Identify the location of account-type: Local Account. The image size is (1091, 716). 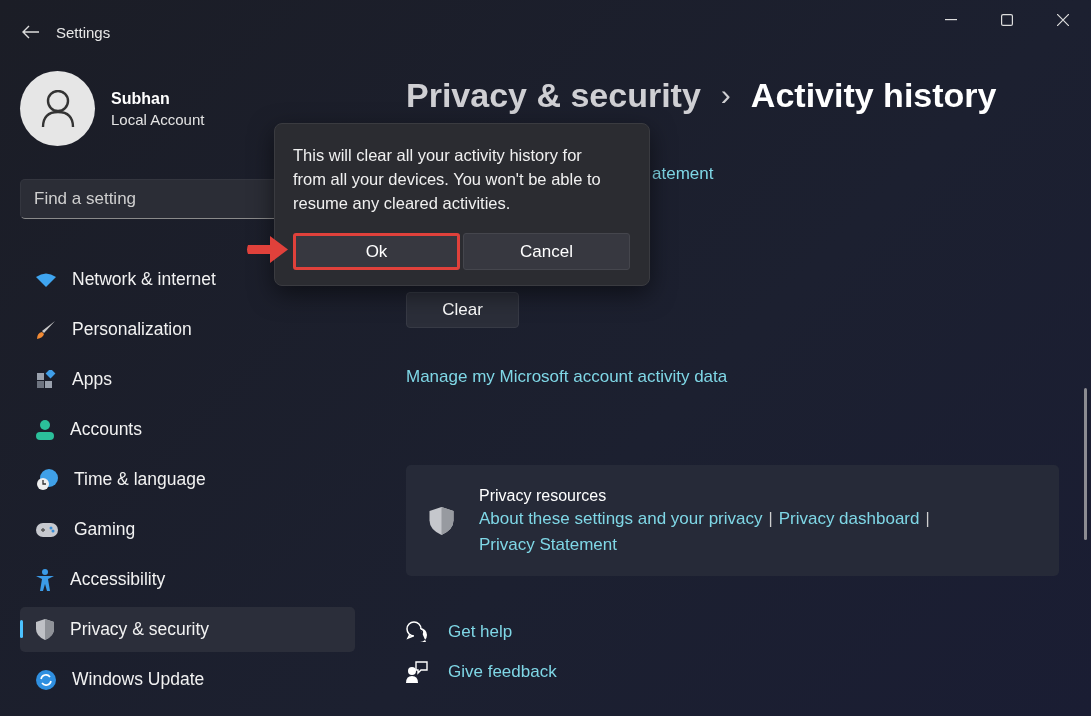
(158, 119).